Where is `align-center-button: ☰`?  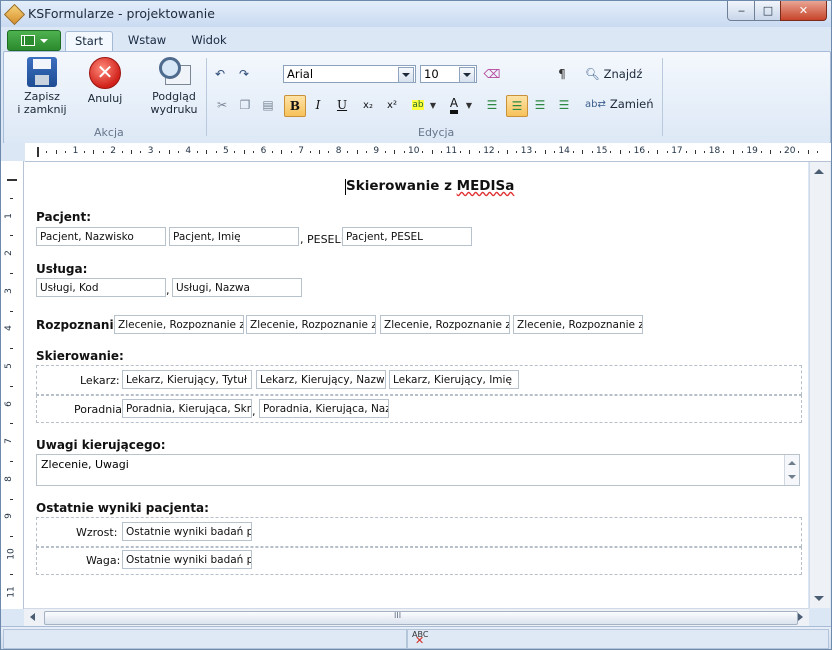 align-center-button: ☰ is located at coordinates (517, 106).